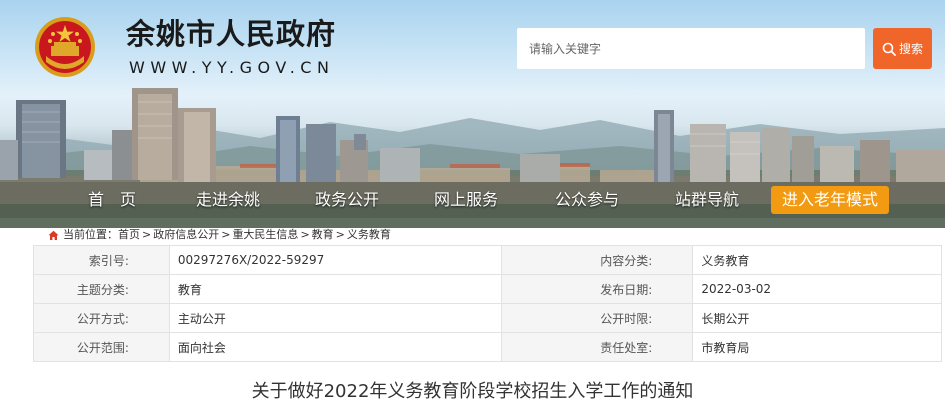  Describe the element at coordinates (910, 49) in the screenshot. I see `search-button-label: 搜索` at that location.